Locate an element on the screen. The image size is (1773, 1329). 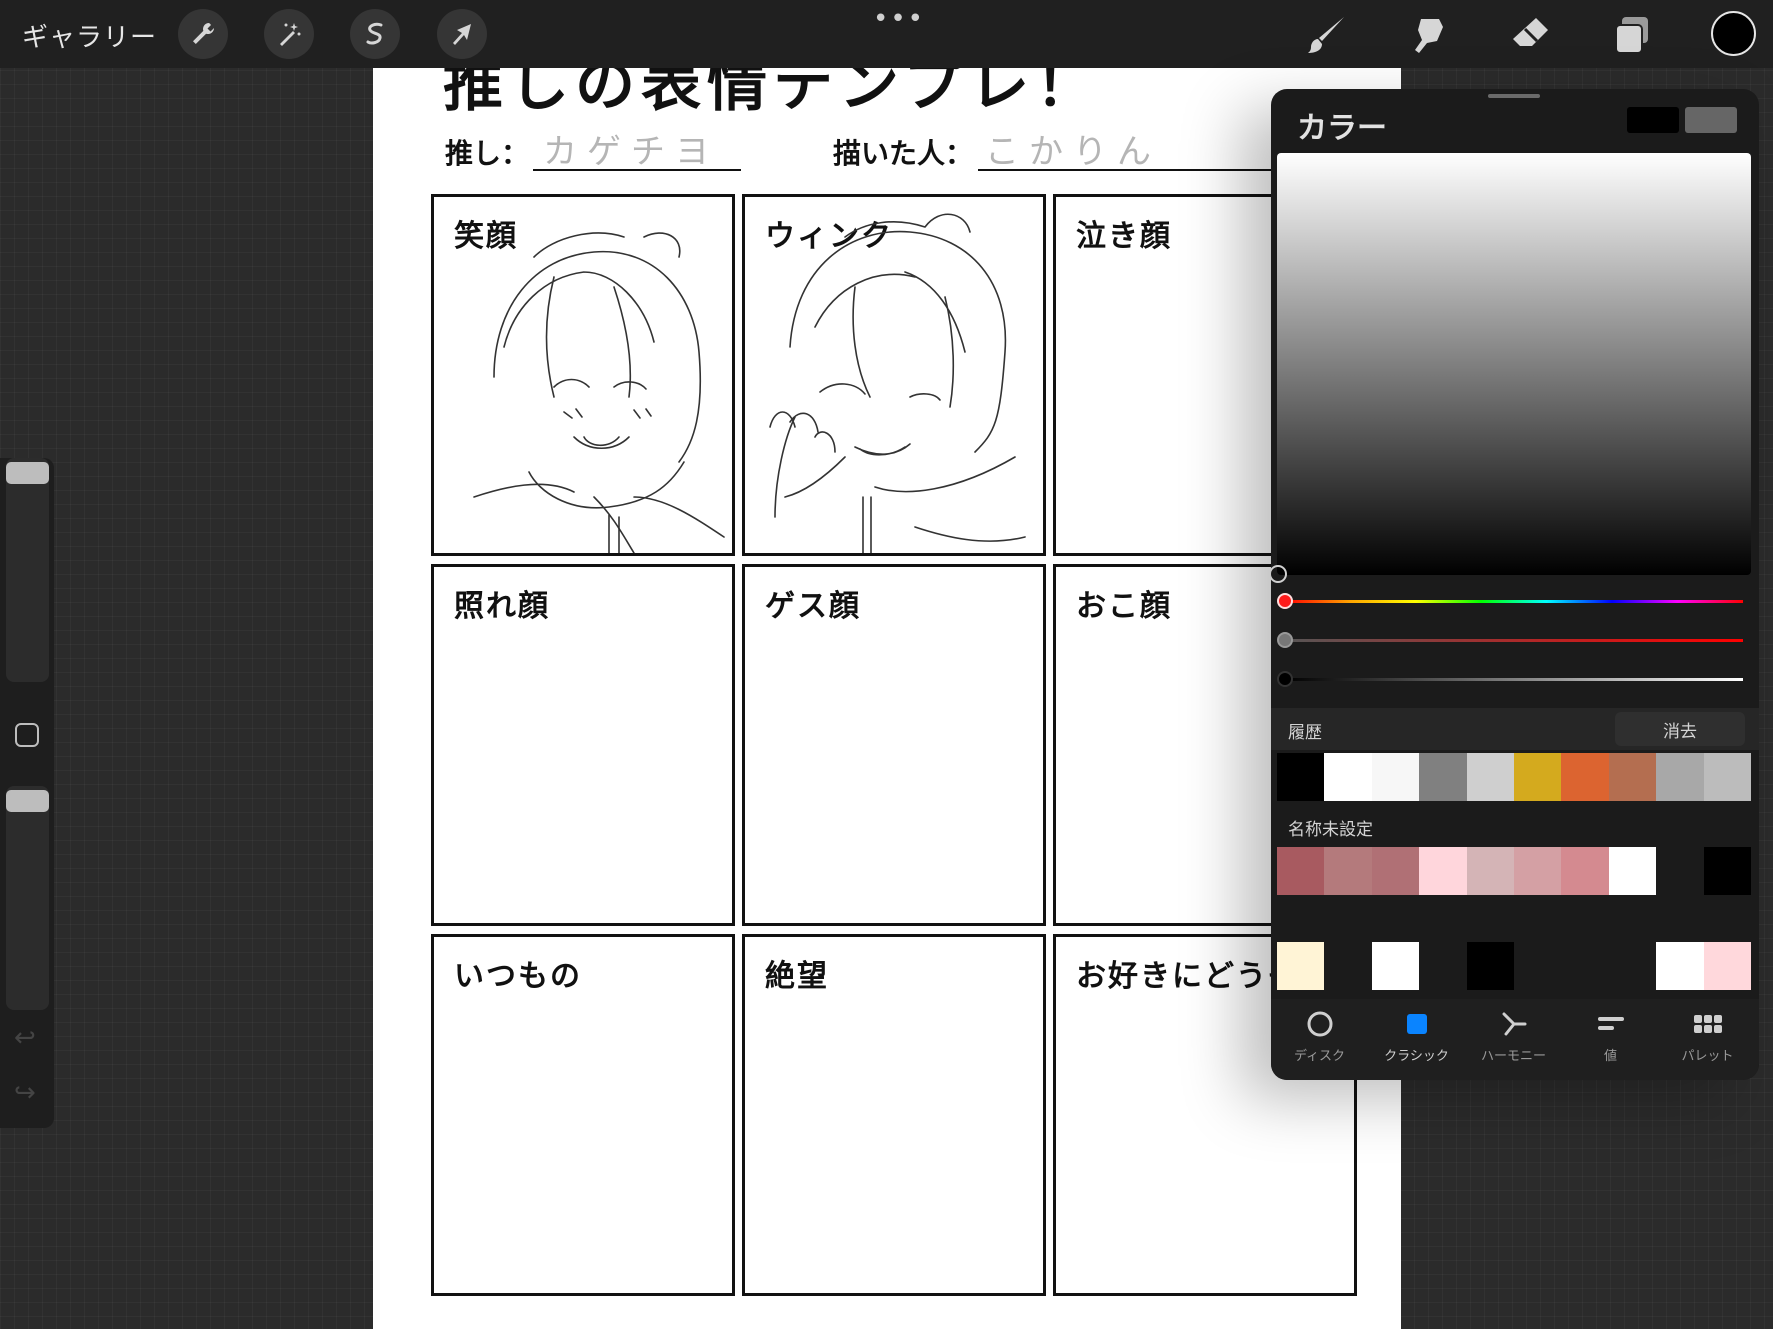
brush-size-slider is located at coordinates (27, 570).